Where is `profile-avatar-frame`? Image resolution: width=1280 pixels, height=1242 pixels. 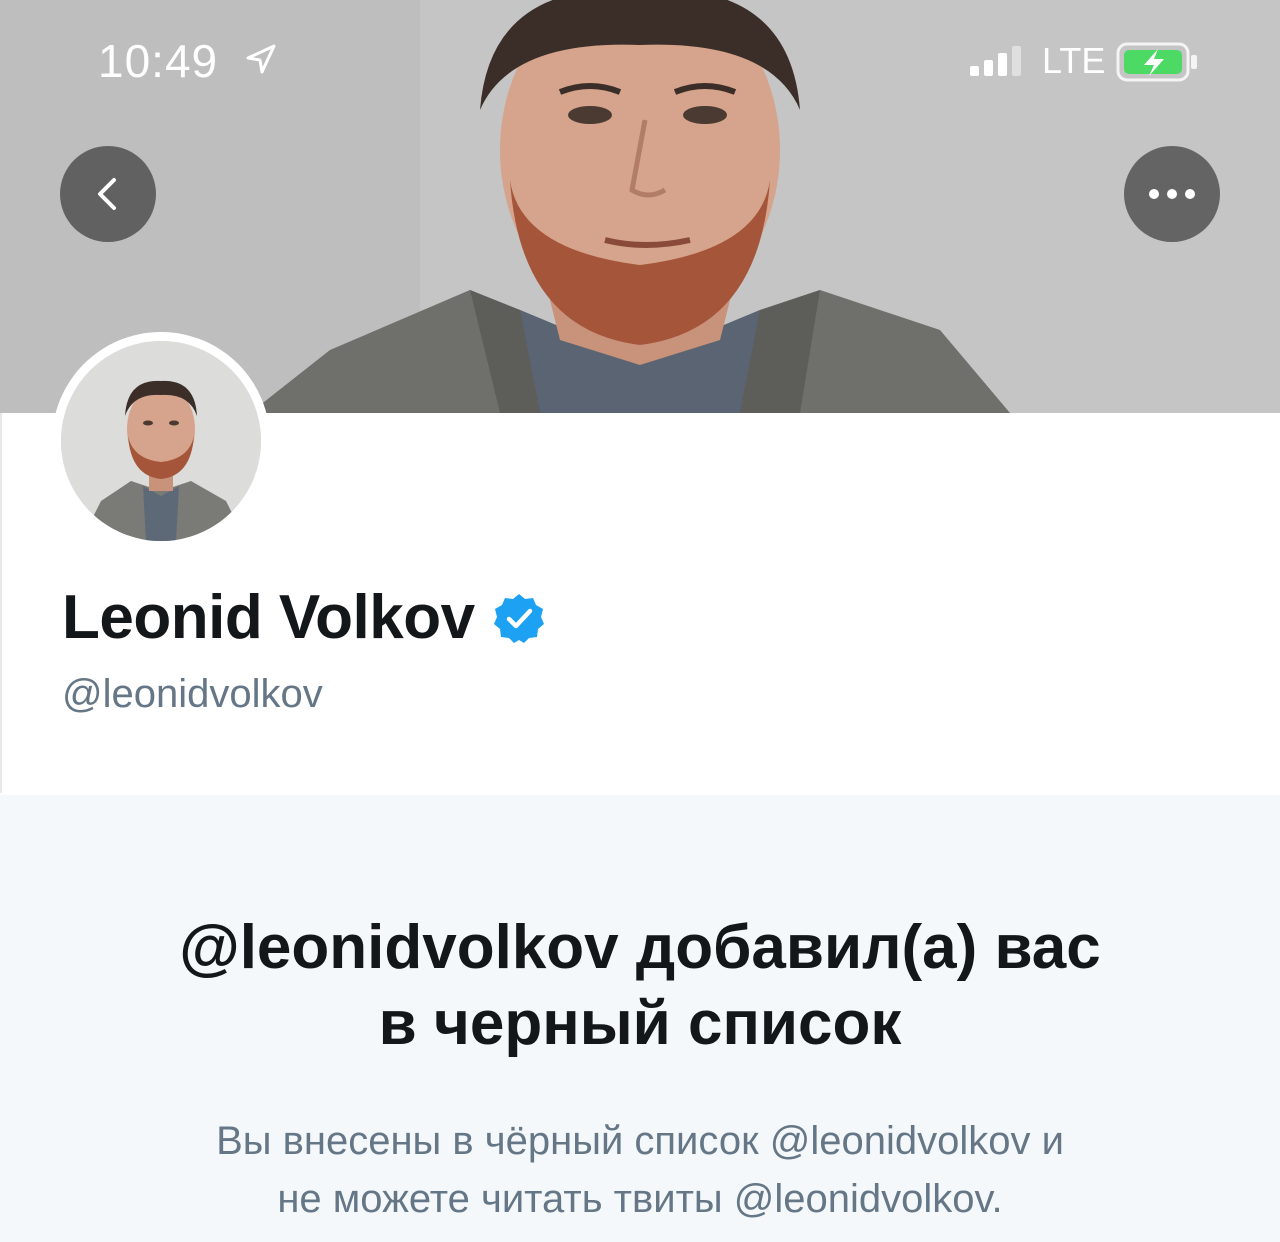
profile-avatar-frame is located at coordinates (161, 441).